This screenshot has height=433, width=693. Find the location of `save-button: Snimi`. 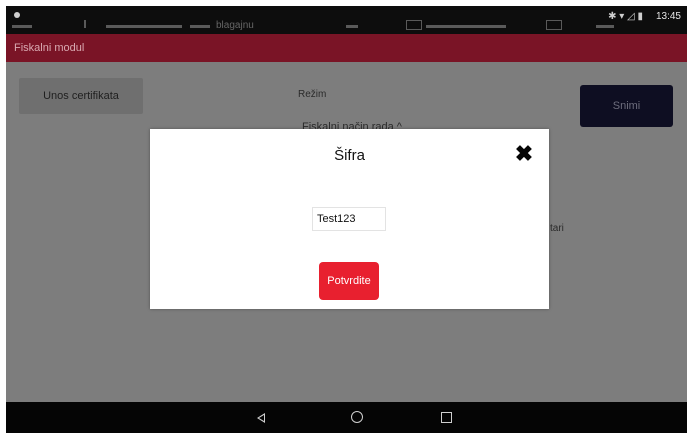

save-button: Snimi is located at coordinates (626, 106).